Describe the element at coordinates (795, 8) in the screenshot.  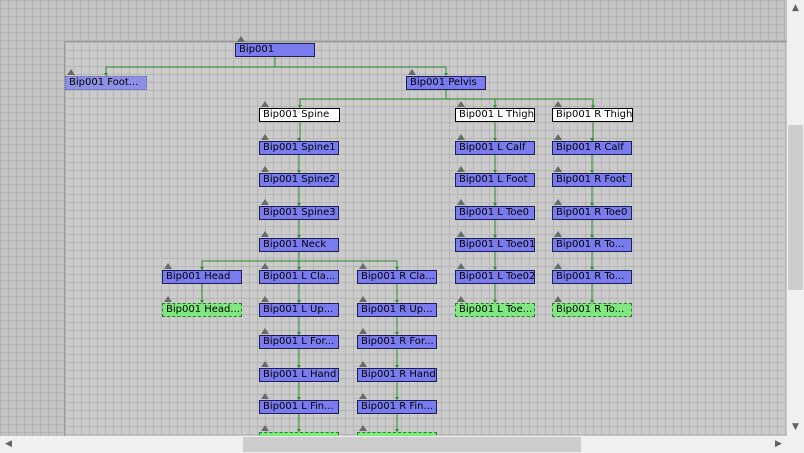
I see `scroll-up-icon: ▲` at that location.